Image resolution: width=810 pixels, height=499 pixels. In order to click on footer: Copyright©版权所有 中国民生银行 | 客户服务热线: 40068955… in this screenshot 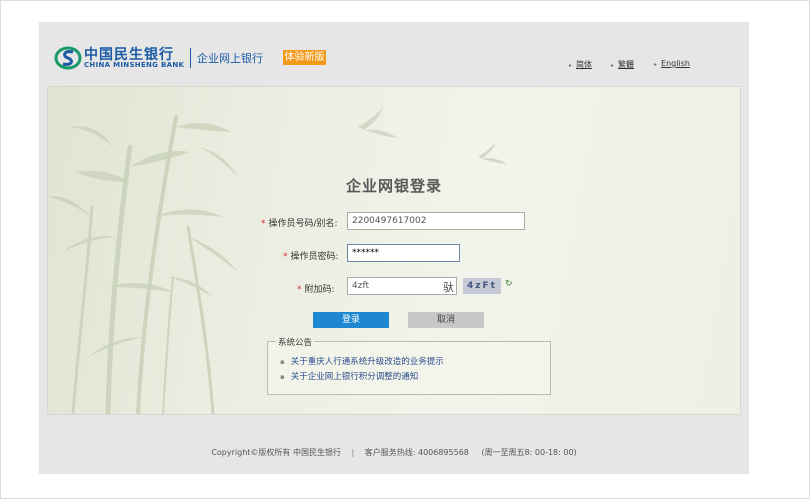, I will do `click(394, 452)`.